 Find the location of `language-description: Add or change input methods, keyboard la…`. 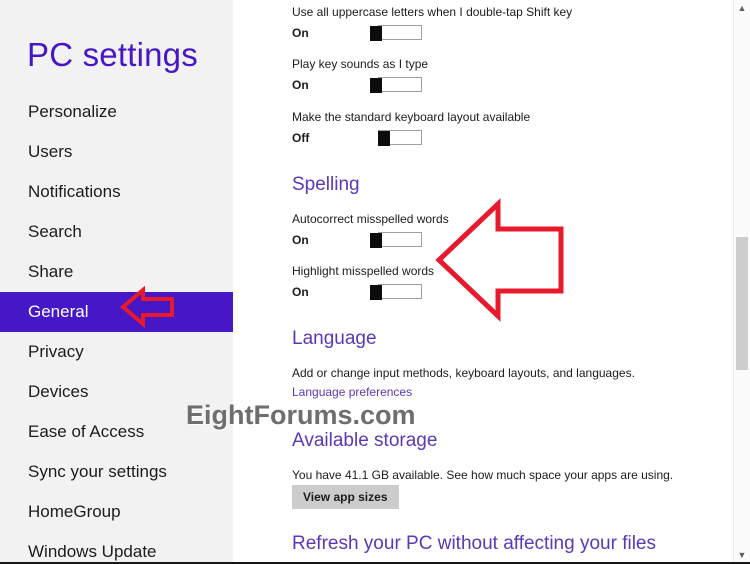

language-description: Add or change input methods, keyboard la… is located at coordinates (463, 373).